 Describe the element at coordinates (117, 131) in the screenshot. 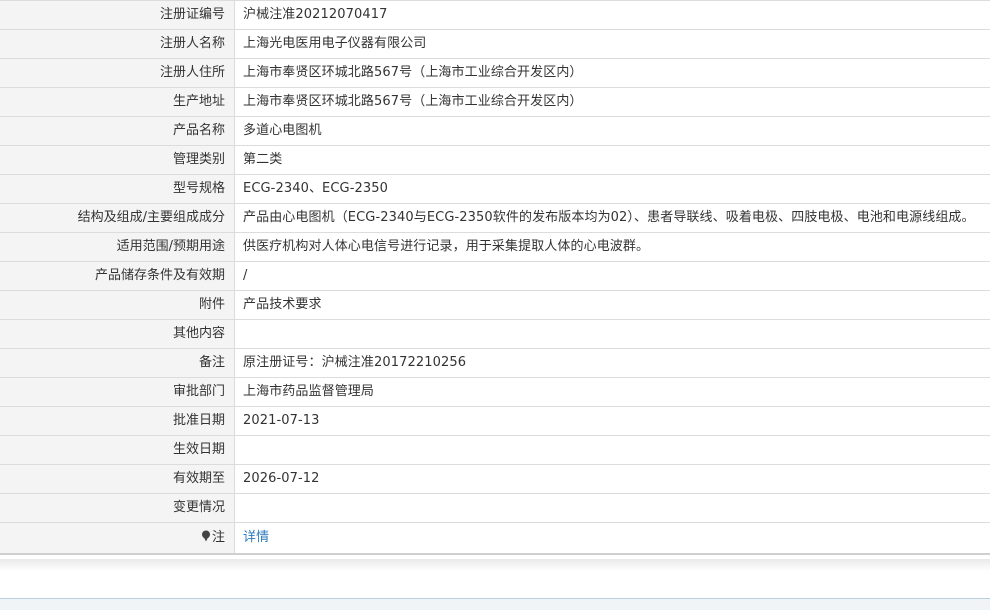

I see `field-label: 产品名称` at that location.